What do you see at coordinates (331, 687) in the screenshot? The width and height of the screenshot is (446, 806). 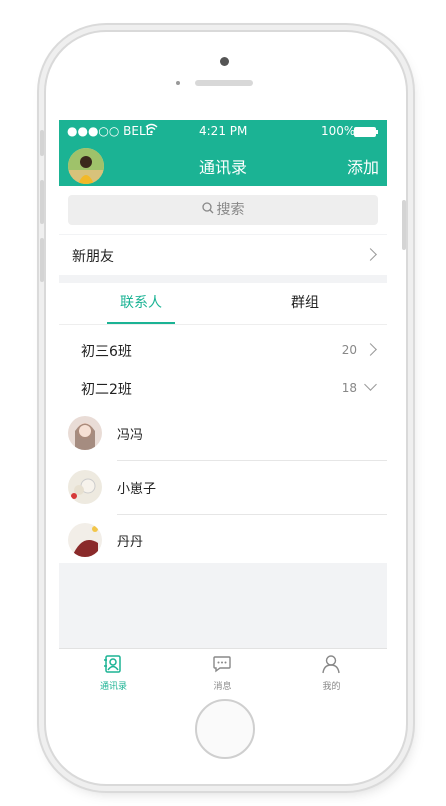 I see `tab-profile-label: 我的` at bounding box center [331, 687].